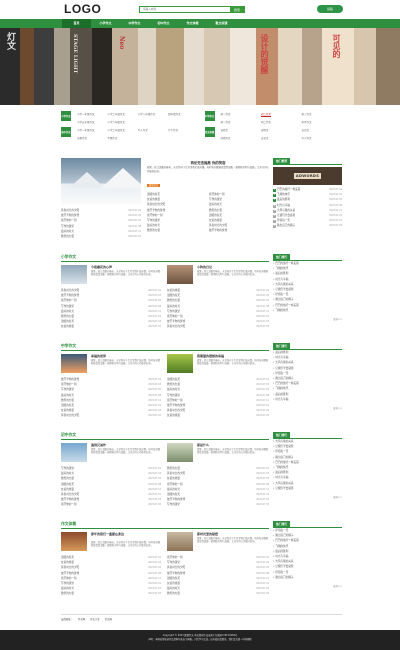 This screenshot has height=650, width=400. What do you see at coordinates (176, 230) in the screenshot?
I see `list-item: 微笑的力量` at bounding box center [176, 230].